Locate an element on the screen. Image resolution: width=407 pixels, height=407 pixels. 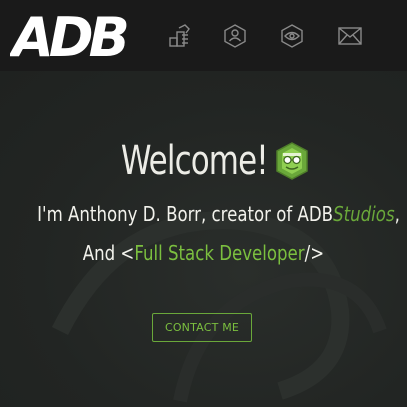
svg-text: ADB is located at coordinates (68, 35).